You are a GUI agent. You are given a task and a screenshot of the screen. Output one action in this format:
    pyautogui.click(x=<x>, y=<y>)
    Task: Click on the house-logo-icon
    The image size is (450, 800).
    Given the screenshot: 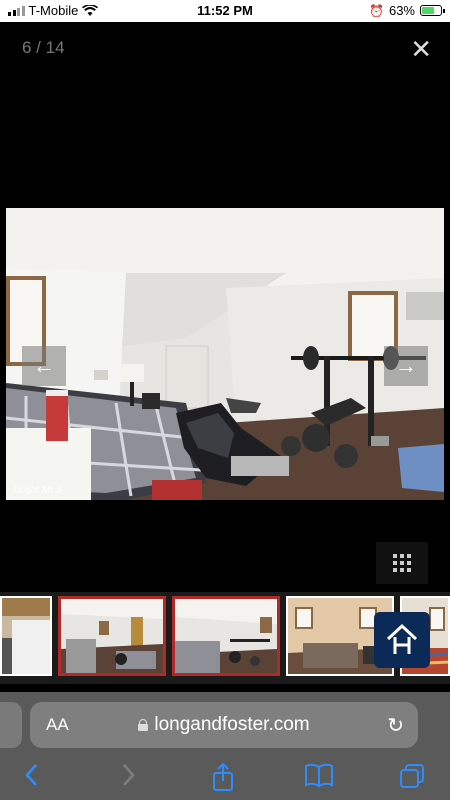 What is the action you would take?
    pyautogui.click(x=402, y=638)
    